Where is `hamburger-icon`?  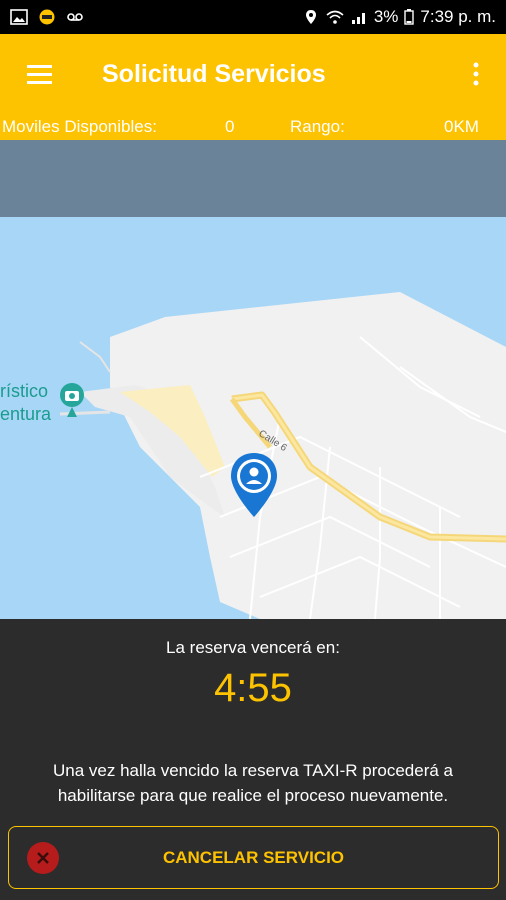 hamburger-icon is located at coordinates (39, 74).